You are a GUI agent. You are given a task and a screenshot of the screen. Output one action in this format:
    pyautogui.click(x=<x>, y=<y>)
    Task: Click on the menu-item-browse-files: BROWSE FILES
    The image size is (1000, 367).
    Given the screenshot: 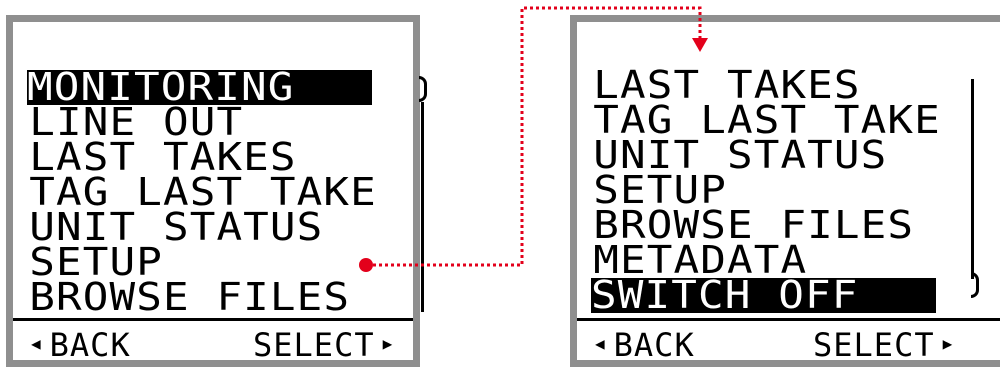 What is the action you would take?
    pyautogui.click(x=220, y=297)
    